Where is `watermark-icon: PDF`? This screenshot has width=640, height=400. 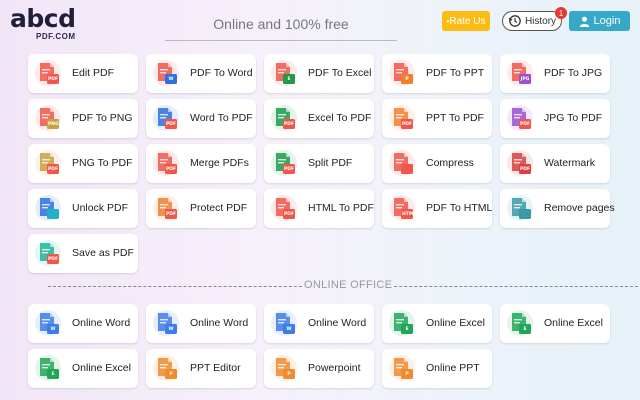
watermark-icon: PDF is located at coordinates (520, 163).